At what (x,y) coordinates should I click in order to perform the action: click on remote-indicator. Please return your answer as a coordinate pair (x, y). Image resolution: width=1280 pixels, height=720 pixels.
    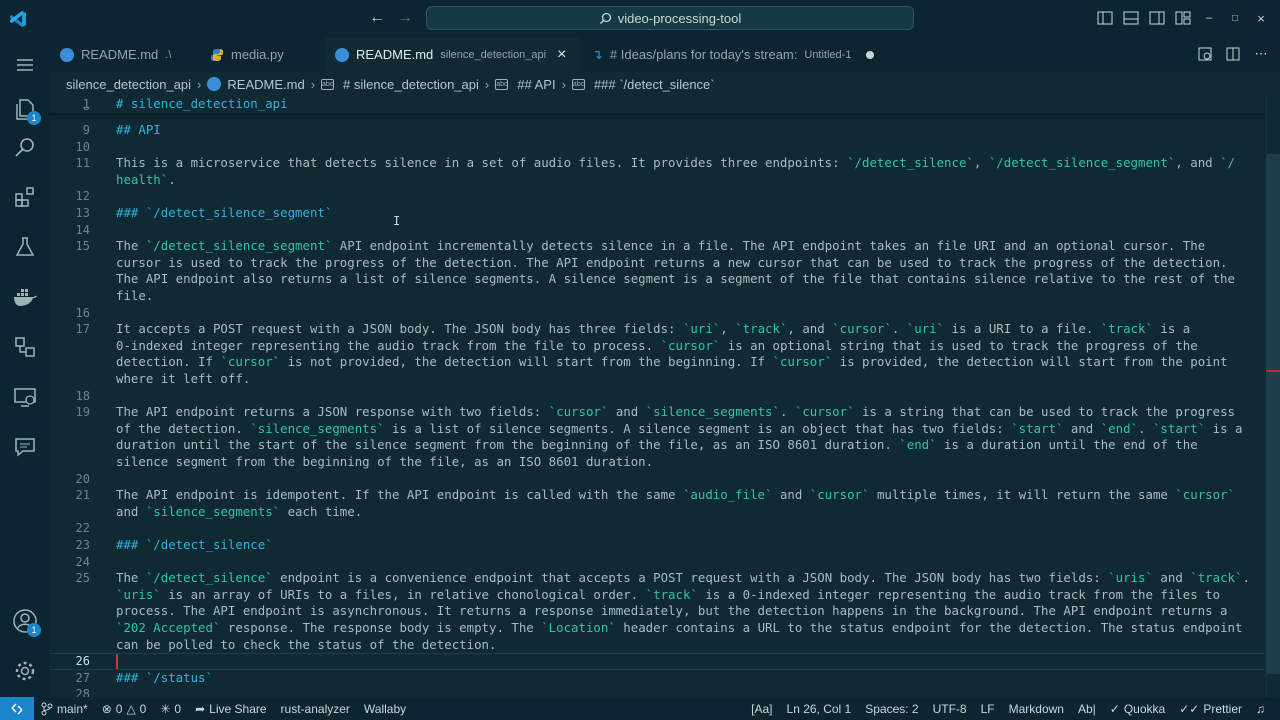
    Looking at the image, I should click on (17, 708).